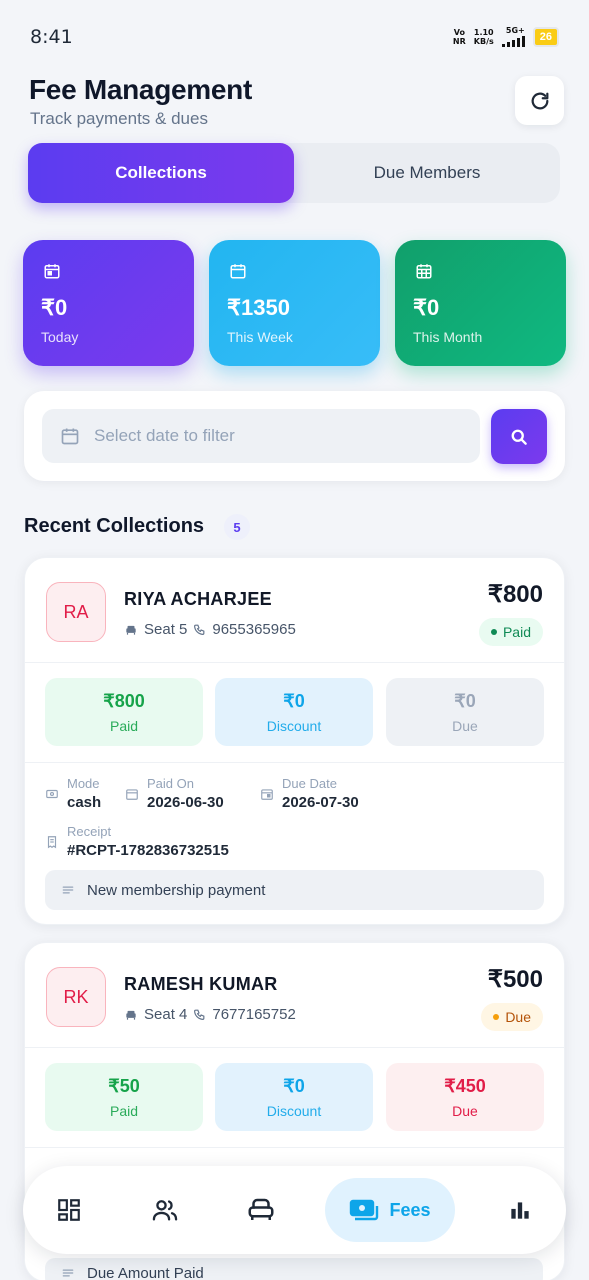  Describe the element at coordinates (210, 1014) in the screenshot. I see `member-meta: Seat 4 7677165752` at that location.